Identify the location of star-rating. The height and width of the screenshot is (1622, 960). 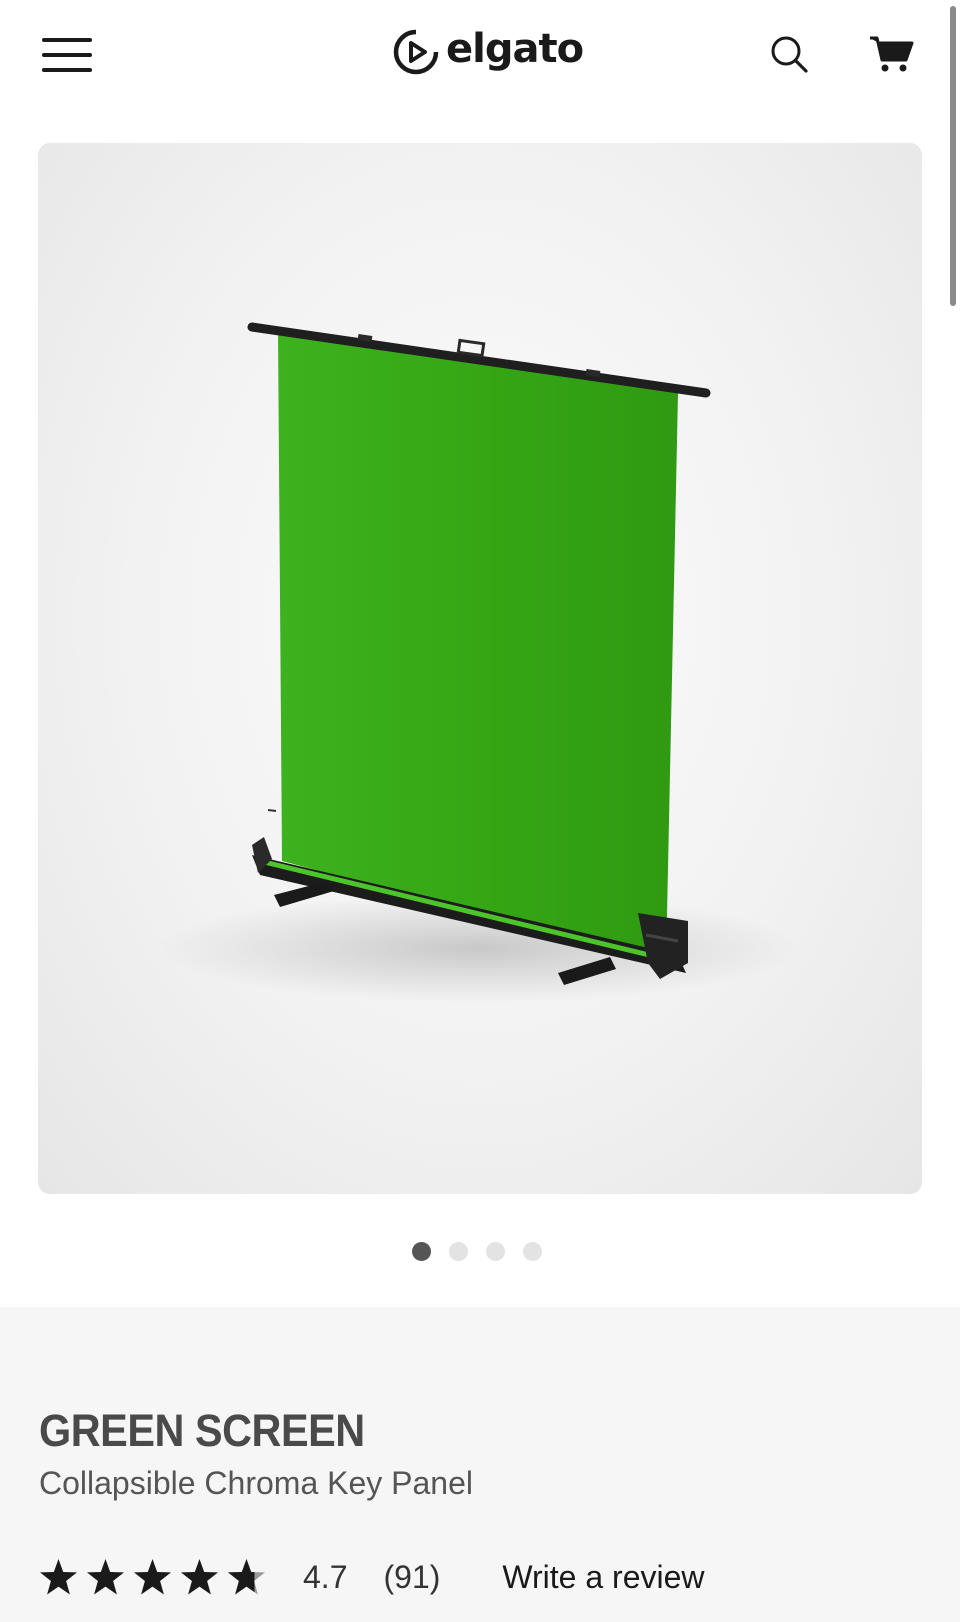
(152, 1577).